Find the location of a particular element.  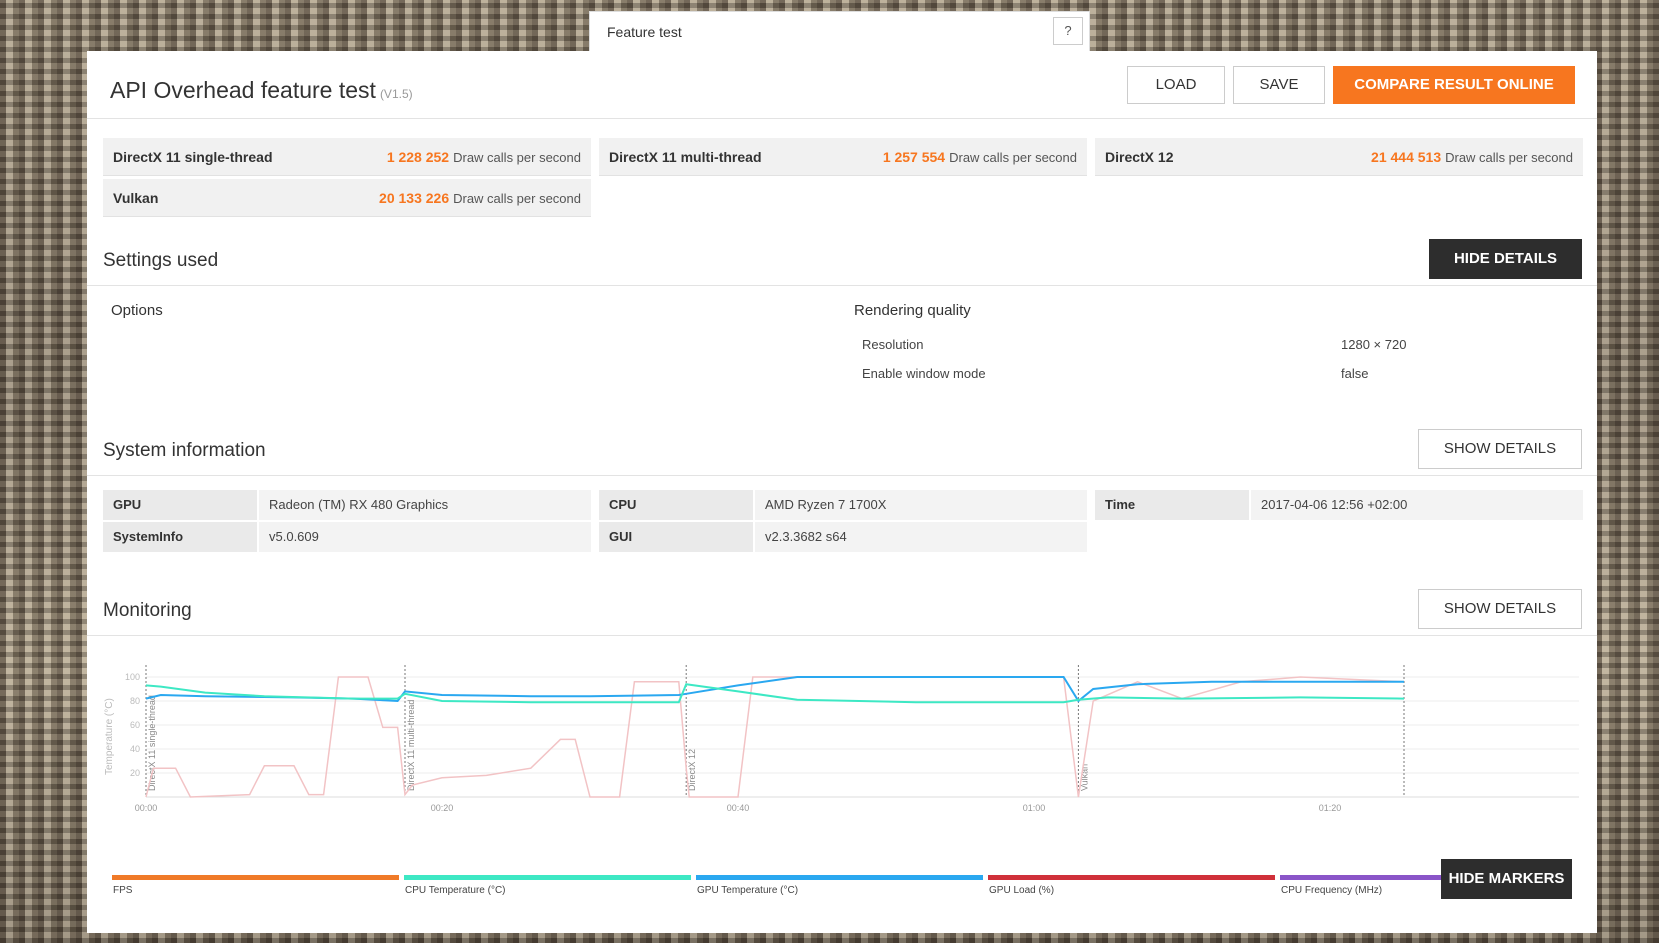

legend-swatch-cpu-temp is located at coordinates (547, 877).